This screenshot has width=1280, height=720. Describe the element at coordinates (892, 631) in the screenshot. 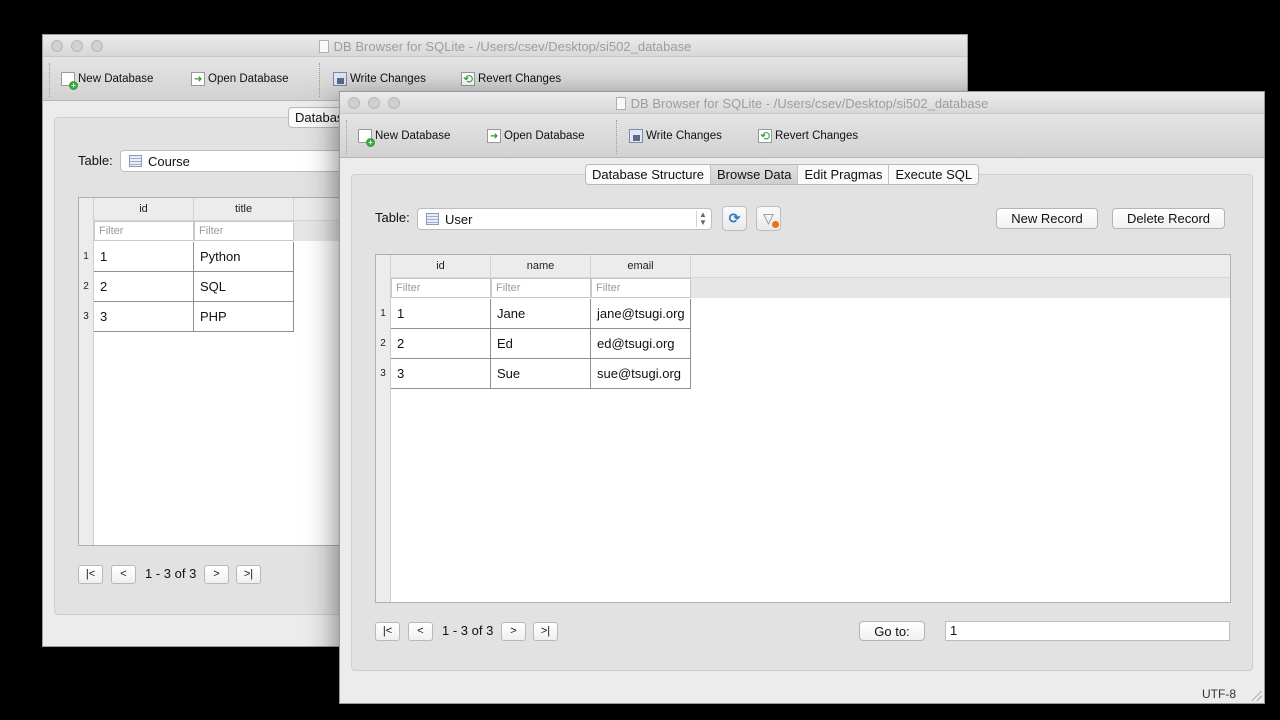

I see `goto-button: Go to:` at that location.